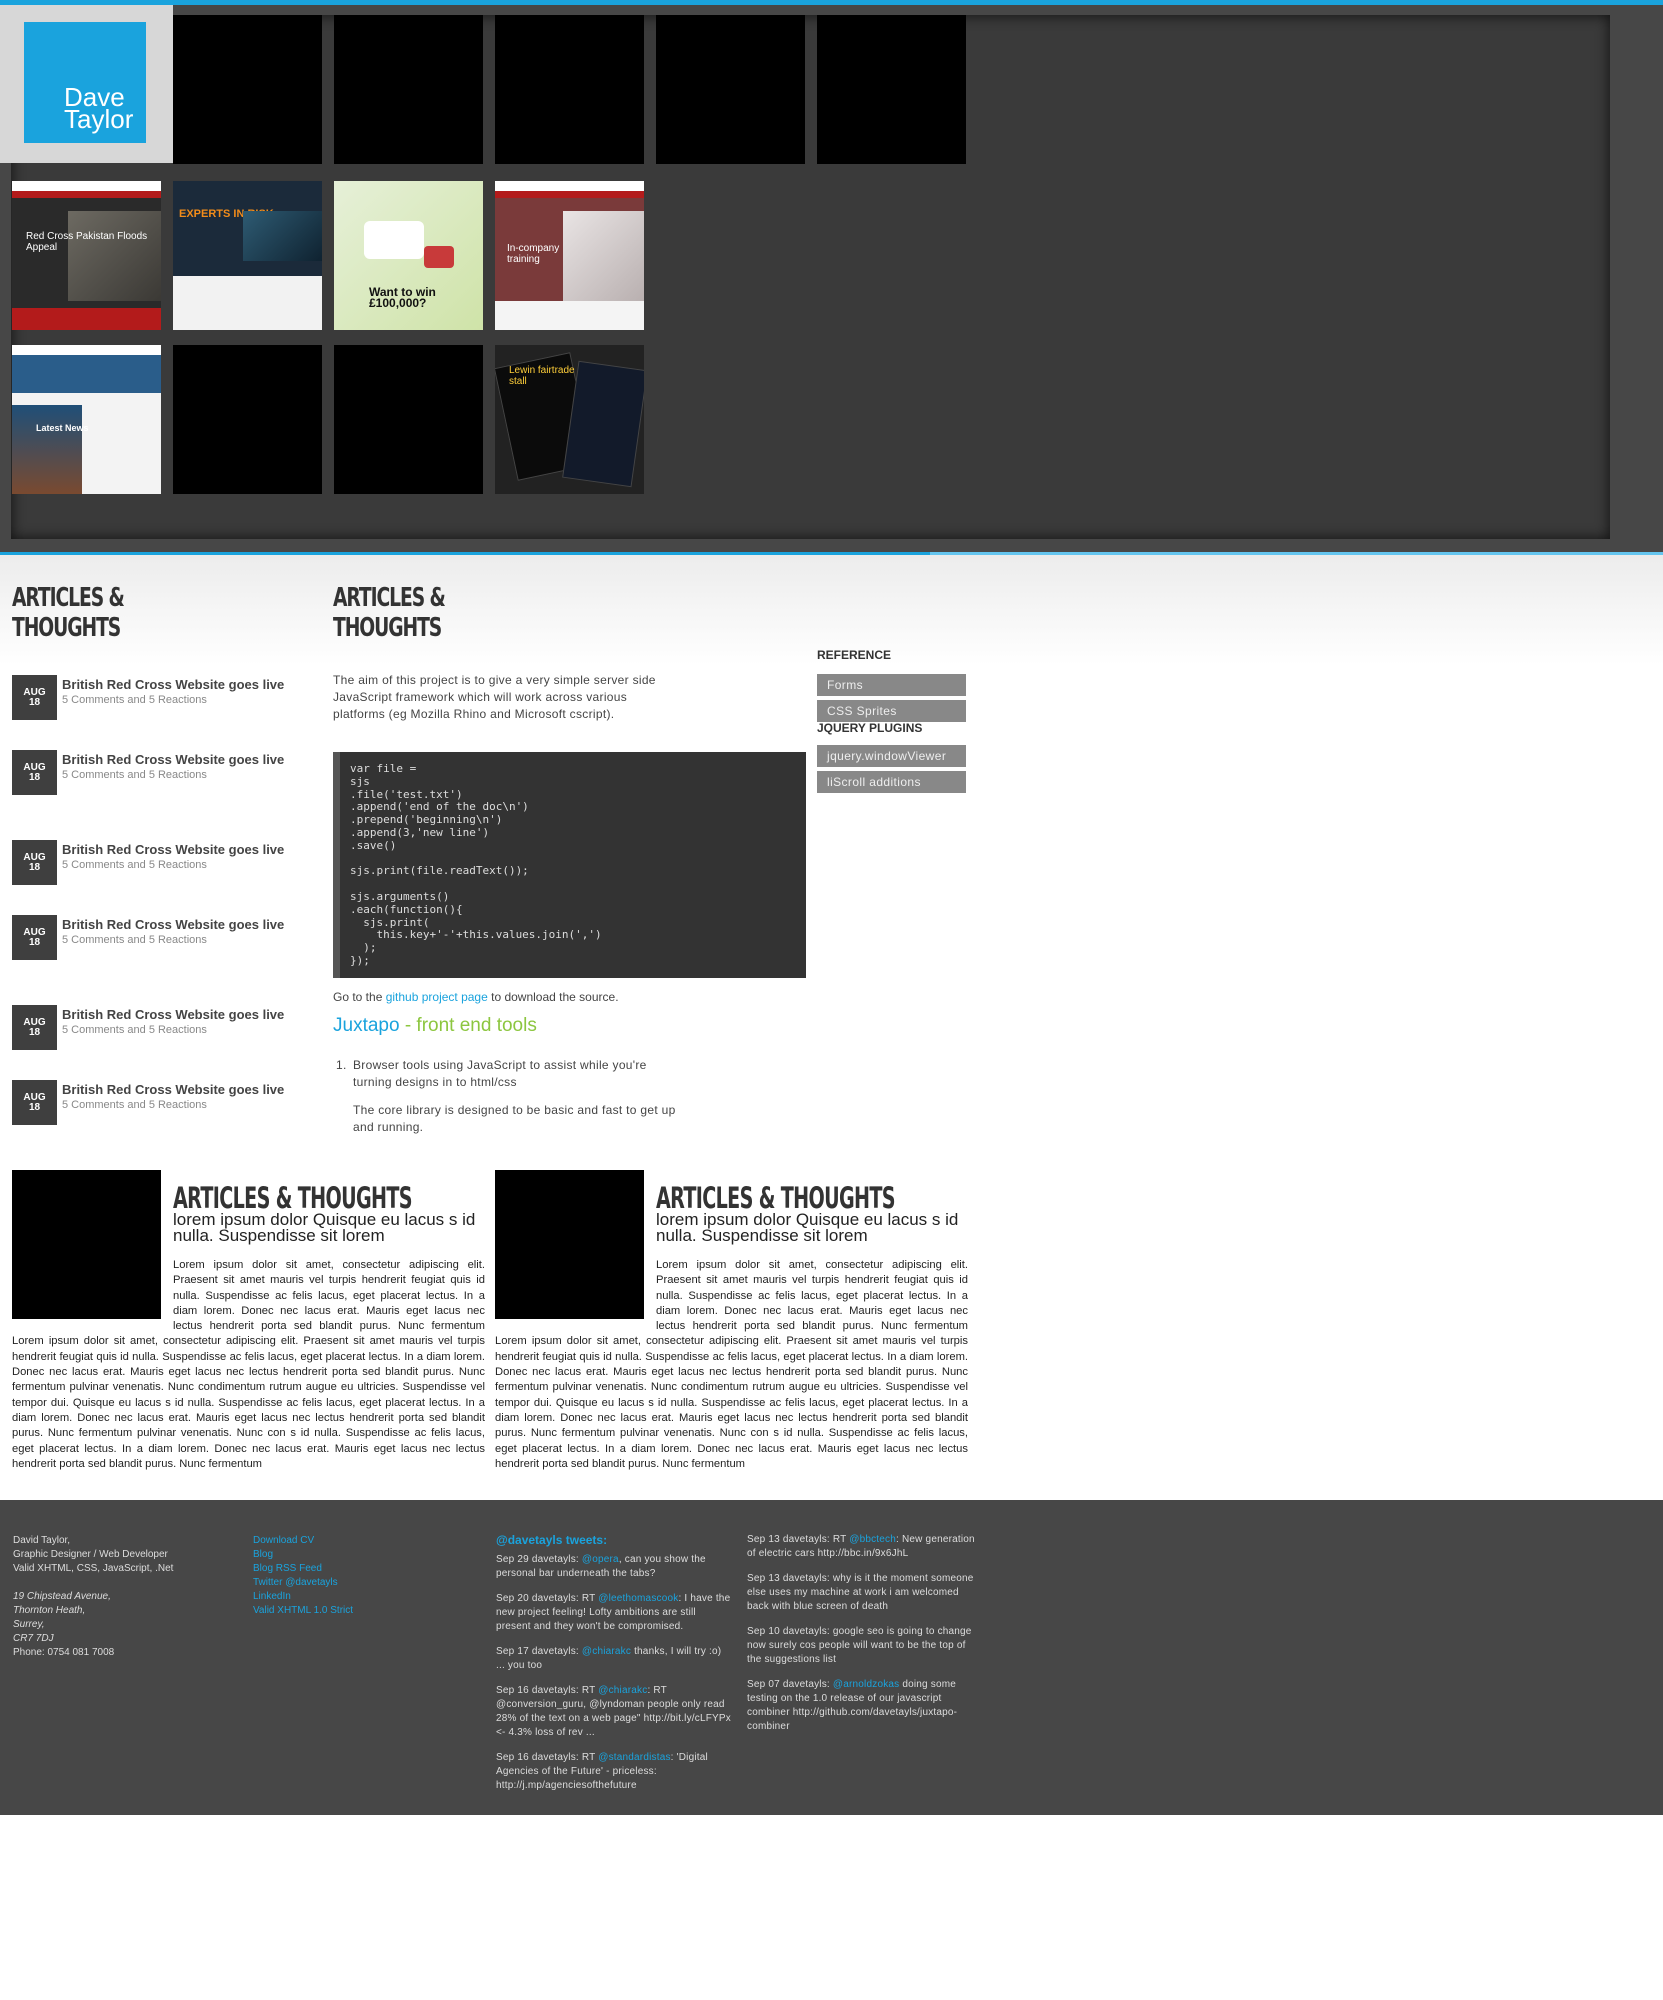 The height and width of the screenshot is (2000, 1663). Describe the element at coordinates (891, 711) in the screenshot. I see `sidebar-item-css-sprites: CSS Sprites` at that location.